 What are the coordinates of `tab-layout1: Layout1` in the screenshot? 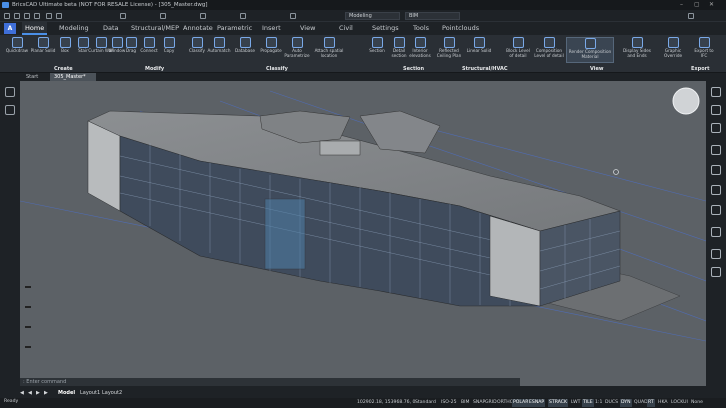 It's located at (90, 393).